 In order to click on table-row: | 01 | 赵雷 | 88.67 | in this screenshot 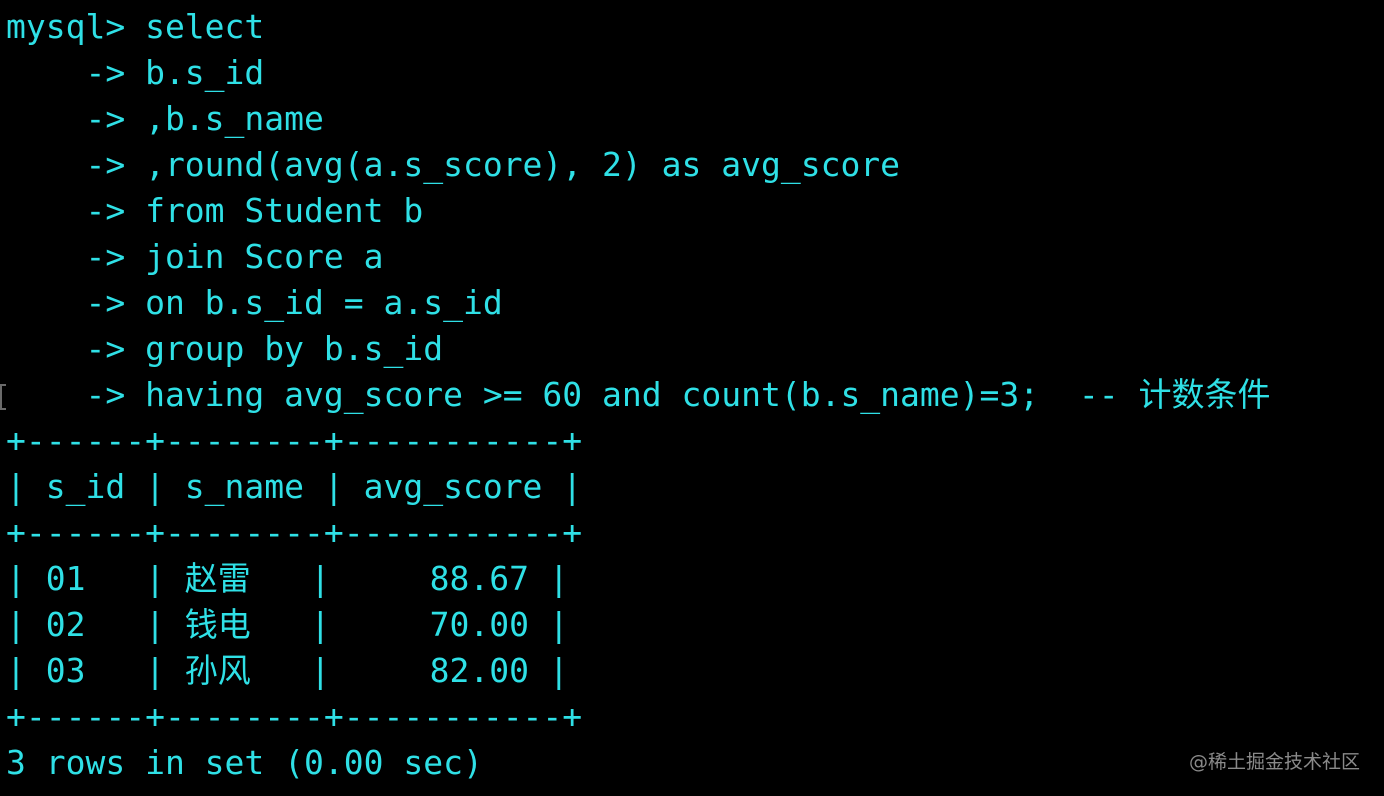, I will do `click(287, 578)`.